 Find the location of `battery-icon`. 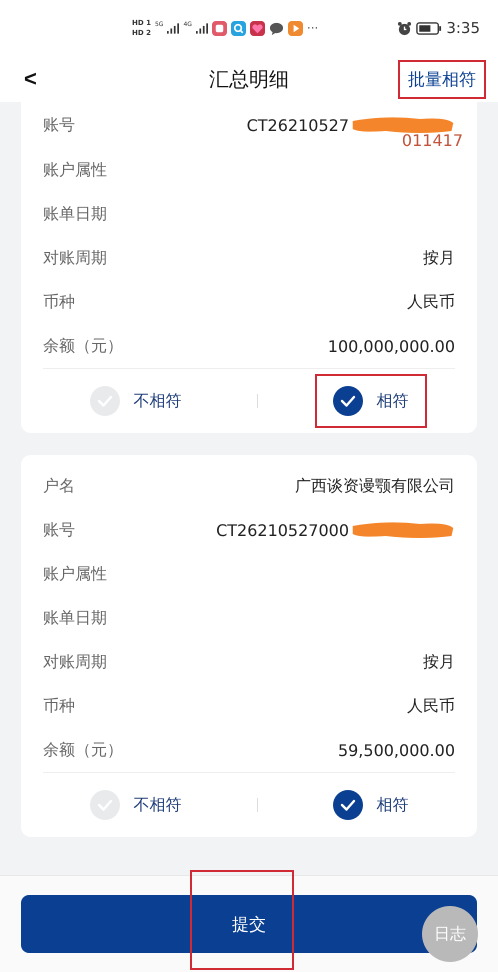

battery-icon is located at coordinates (429, 28).